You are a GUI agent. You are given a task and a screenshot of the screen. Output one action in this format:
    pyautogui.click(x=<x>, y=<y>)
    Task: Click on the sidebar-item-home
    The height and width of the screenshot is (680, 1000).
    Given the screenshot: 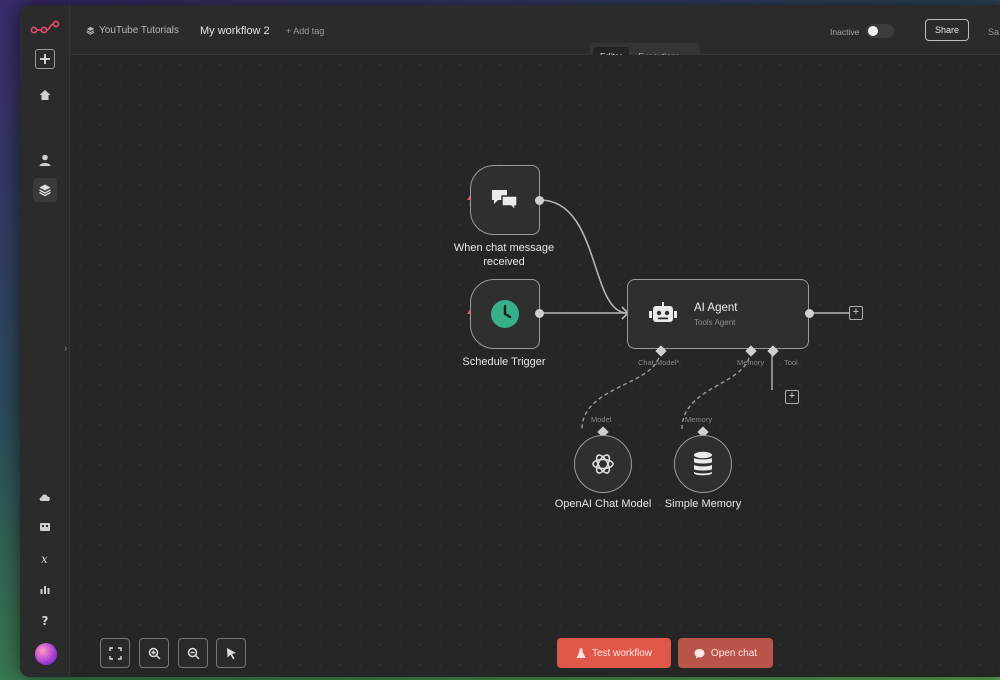 What is the action you would take?
    pyautogui.click(x=45, y=95)
    